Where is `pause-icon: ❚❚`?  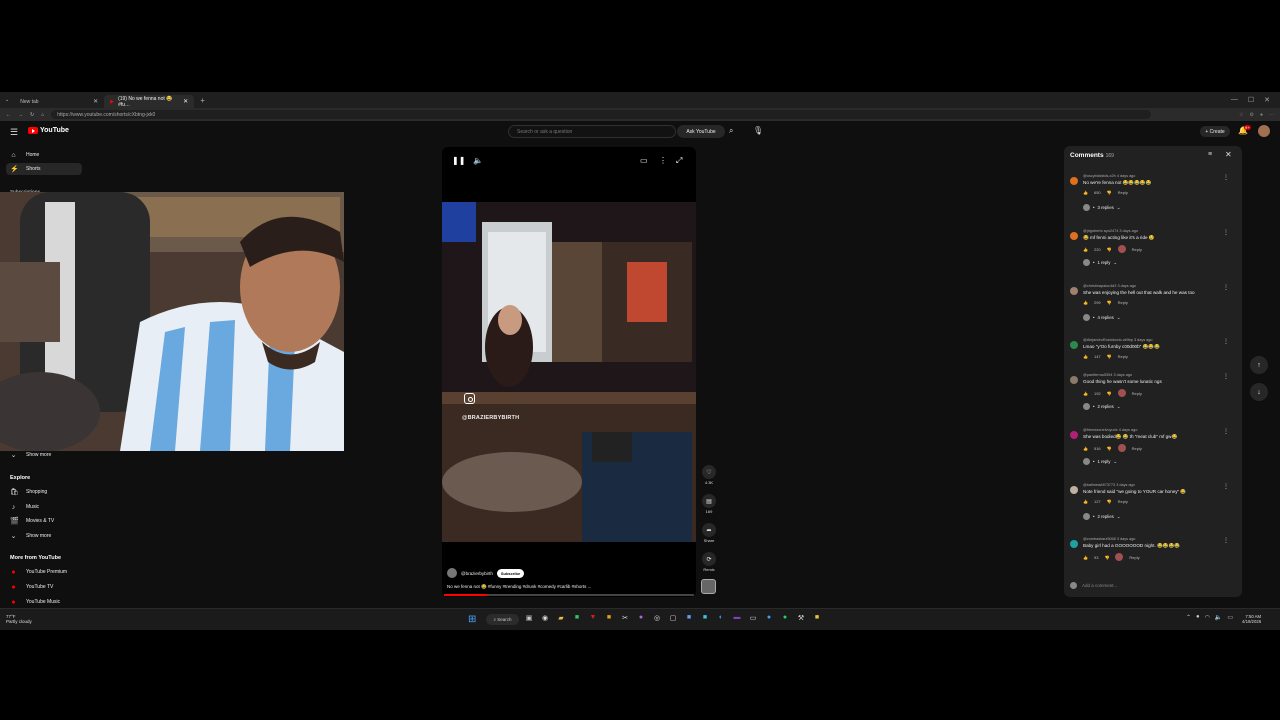 pause-icon: ❚❚ is located at coordinates (458, 160).